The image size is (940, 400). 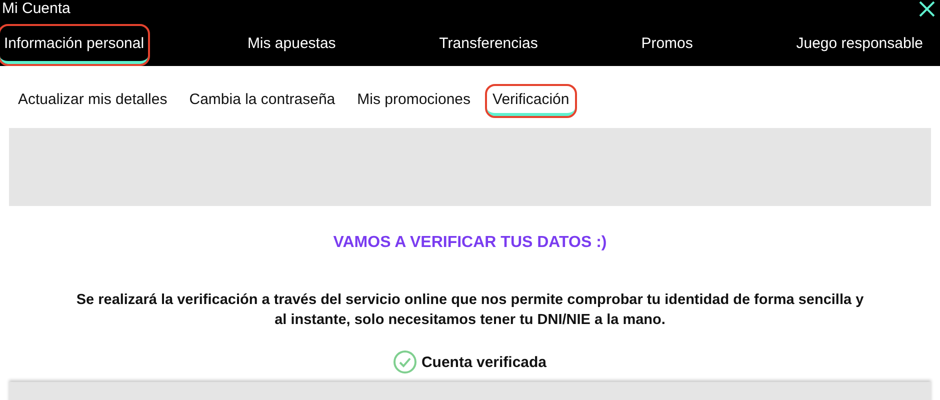 What do you see at coordinates (859, 45) in the screenshot?
I see `tab: Juego responsable` at bounding box center [859, 45].